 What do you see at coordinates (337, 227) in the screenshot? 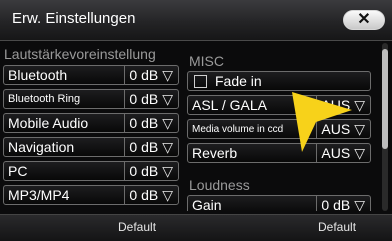
I see `default-button-right: Default` at bounding box center [337, 227].